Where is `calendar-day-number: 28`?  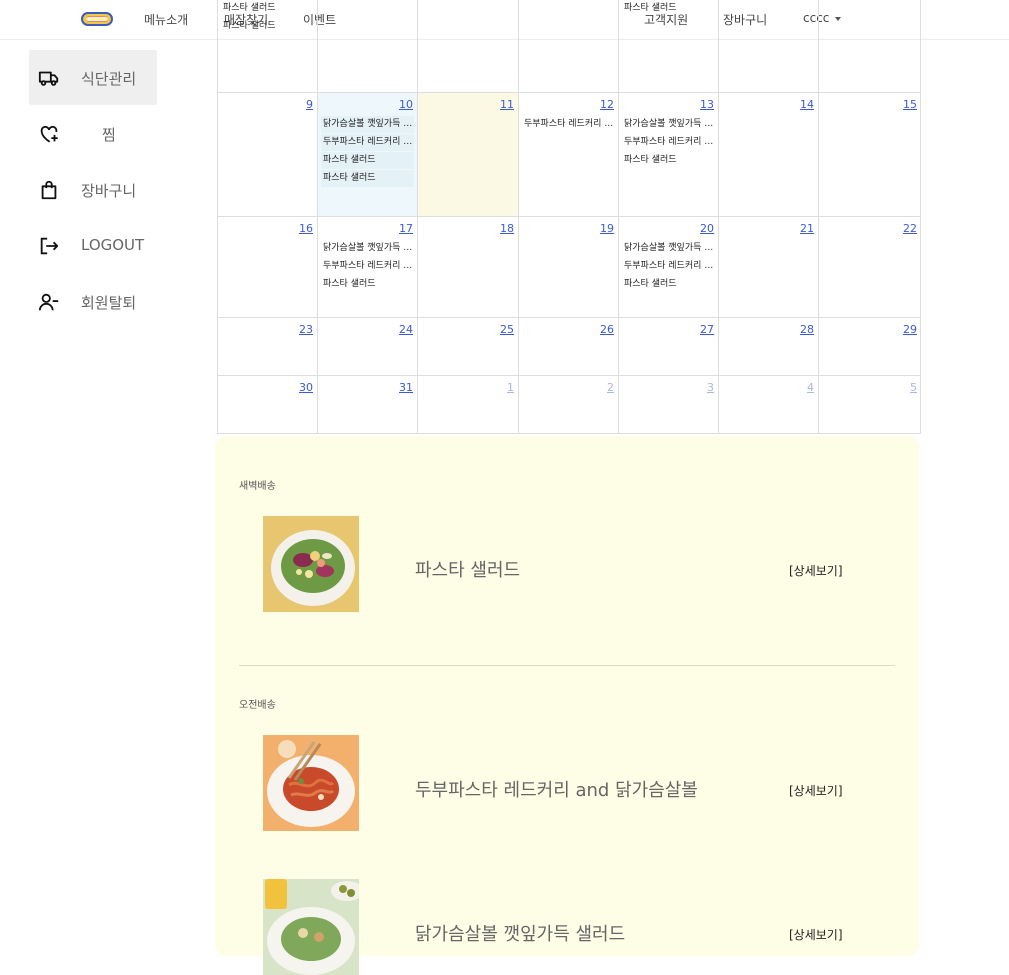
calendar-day-number: 28 is located at coordinates (807, 329).